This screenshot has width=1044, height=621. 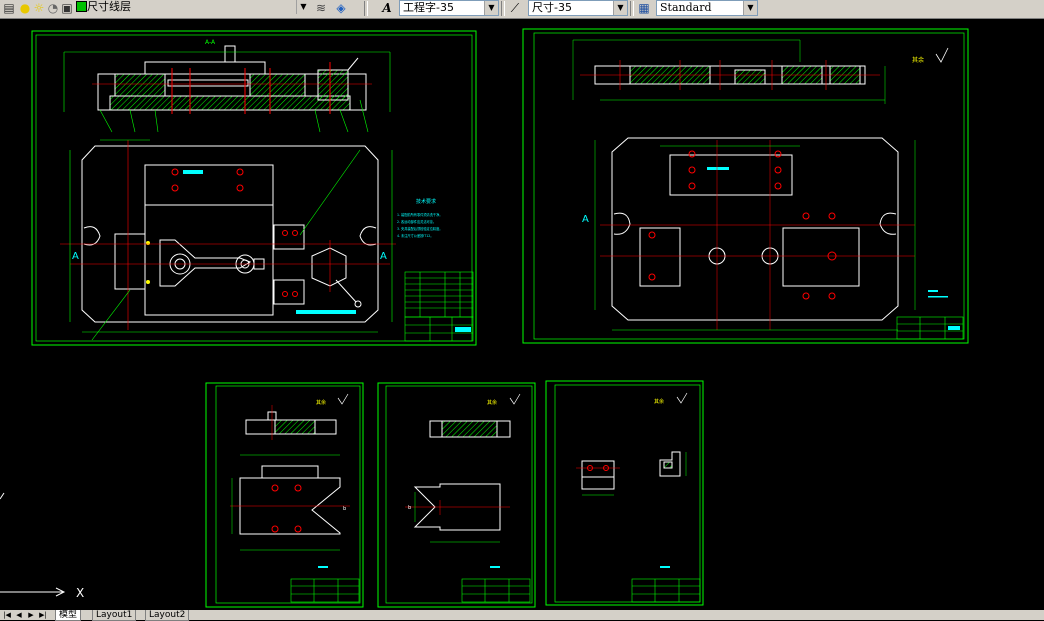 What do you see at coordinates (109, 6) in the screenshot?
I see `layer-combo-value: 尺寸线层` at bounding box center [109, 6].